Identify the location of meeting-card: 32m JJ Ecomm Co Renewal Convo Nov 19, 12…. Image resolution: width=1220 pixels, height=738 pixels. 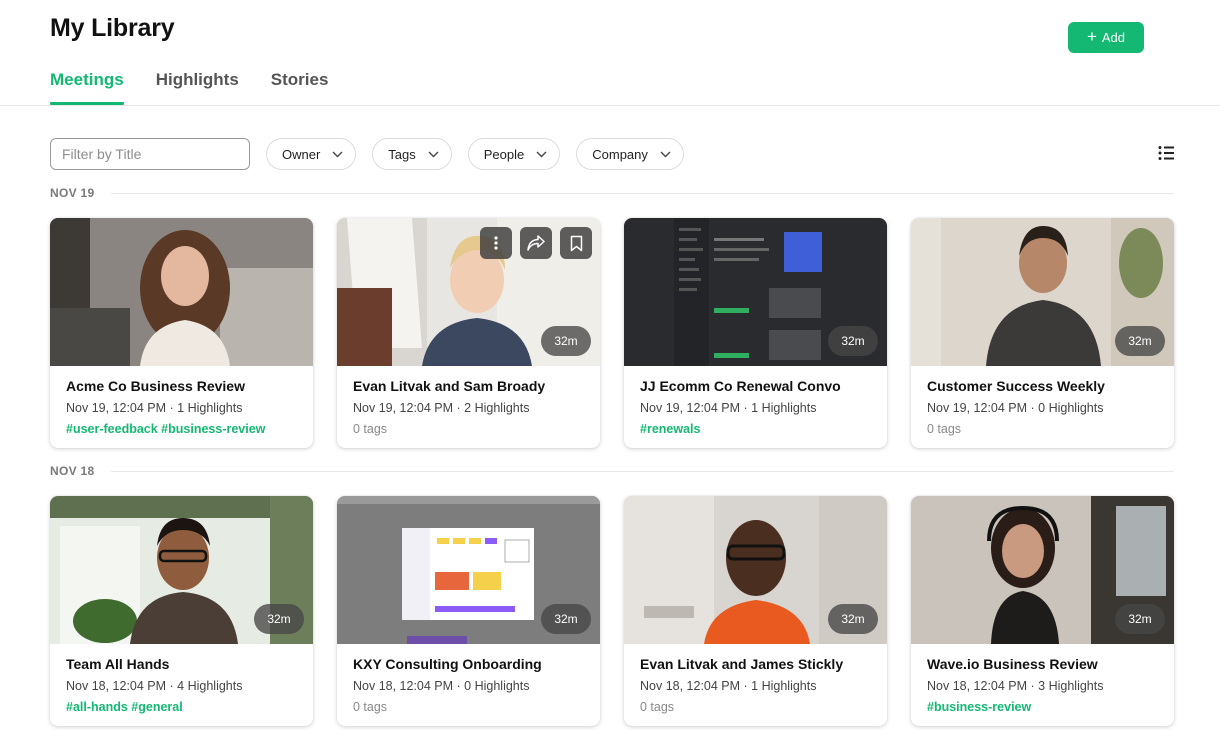
(755, 333).